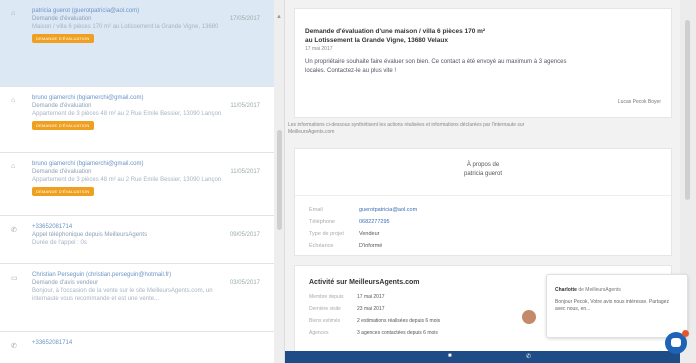 This screenshot has height=363, width=696. Describe the element at coordinates (450, 356) in the screenshot. I see `email-icon: ■` at that location.